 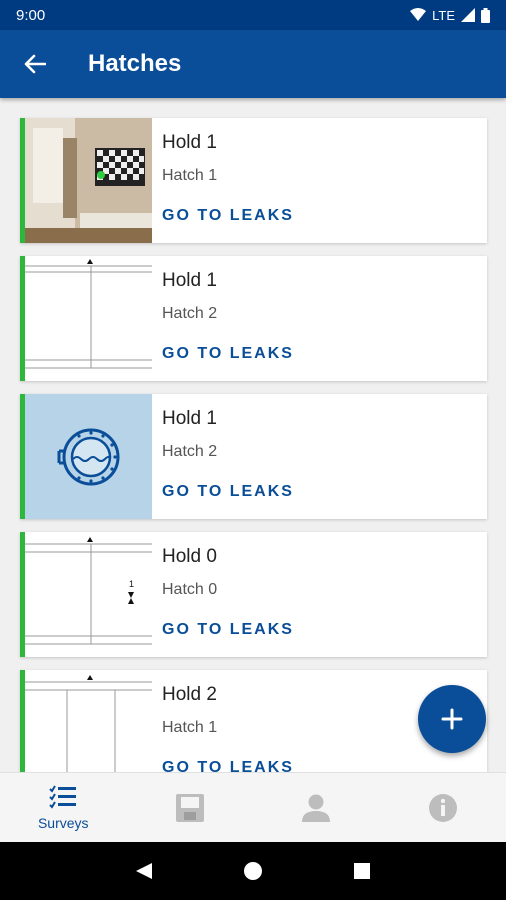 I want to click on plus-icon, so click(x=452, y=719).